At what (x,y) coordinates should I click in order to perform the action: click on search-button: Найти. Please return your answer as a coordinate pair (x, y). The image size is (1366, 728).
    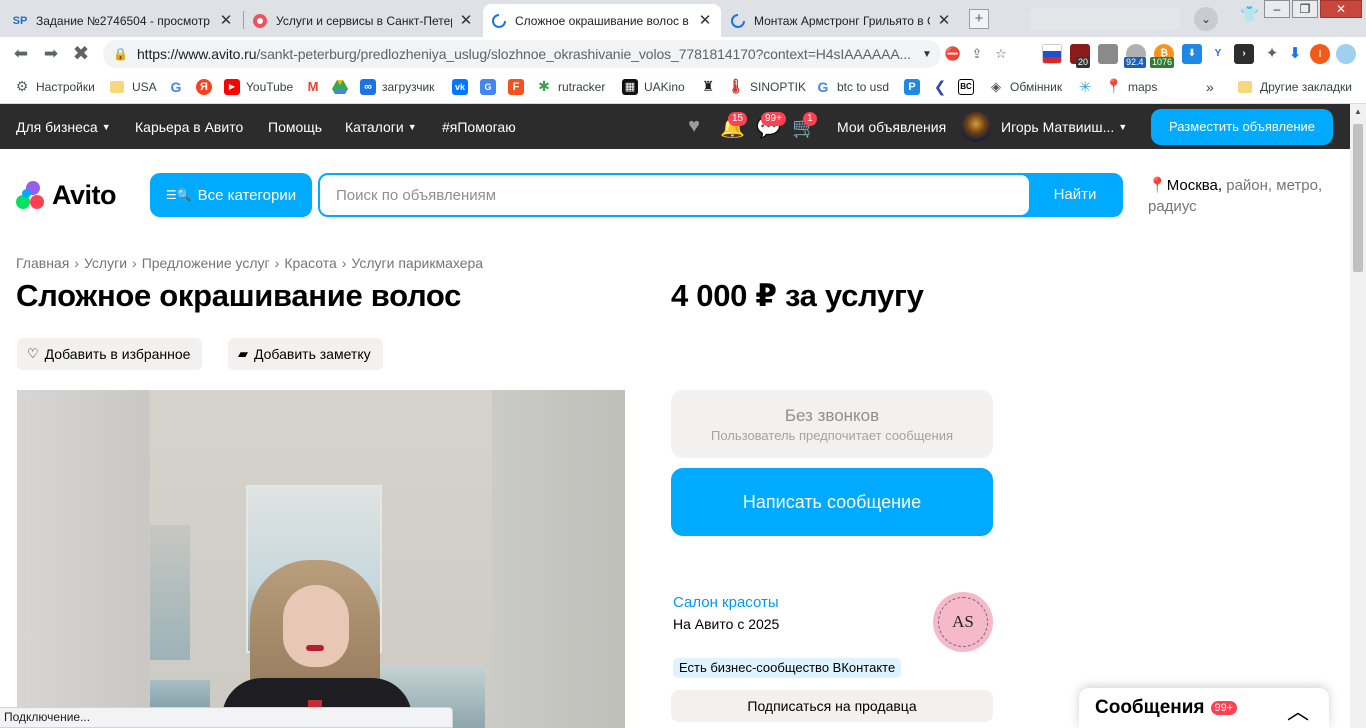
    Looking at the image, I should click on (1075, 195).